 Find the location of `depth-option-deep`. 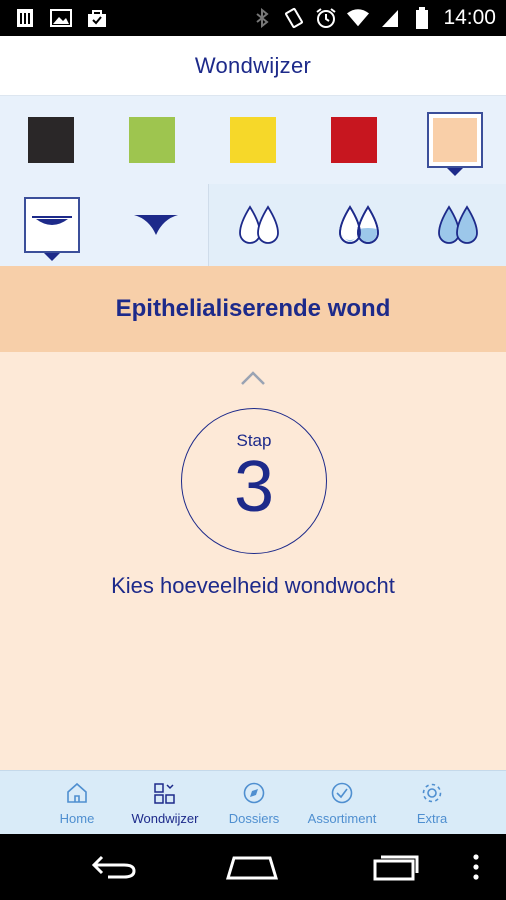

depth-option-deep is located at coordinates (156, 225).